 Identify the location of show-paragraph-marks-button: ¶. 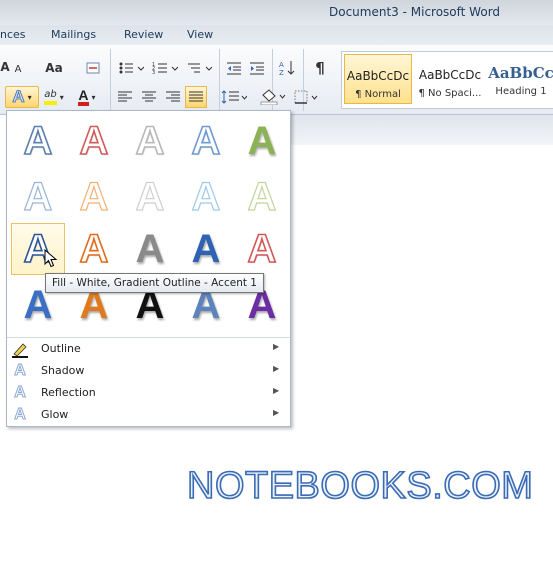
(320, 68).